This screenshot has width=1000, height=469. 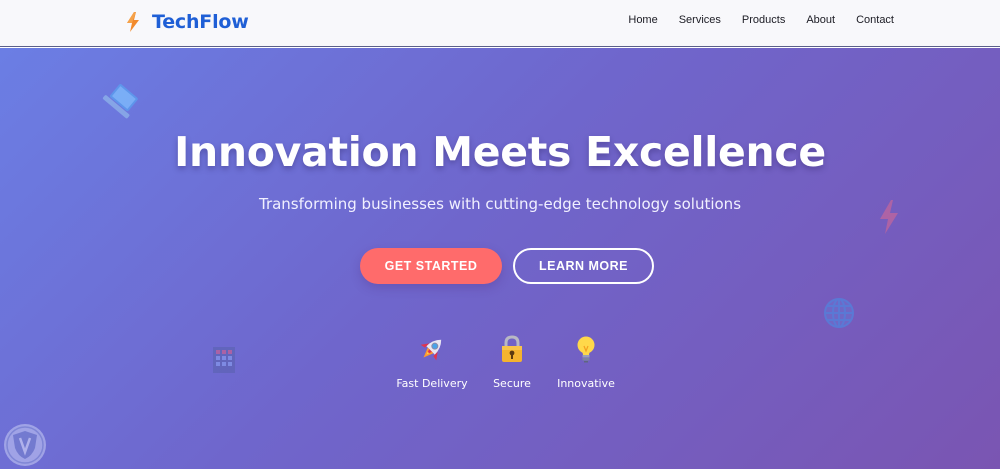 What do you see at coordinates (25, 445) in the screenshot?
I see `shield-badge-icon` at bounding box center [25, 445].